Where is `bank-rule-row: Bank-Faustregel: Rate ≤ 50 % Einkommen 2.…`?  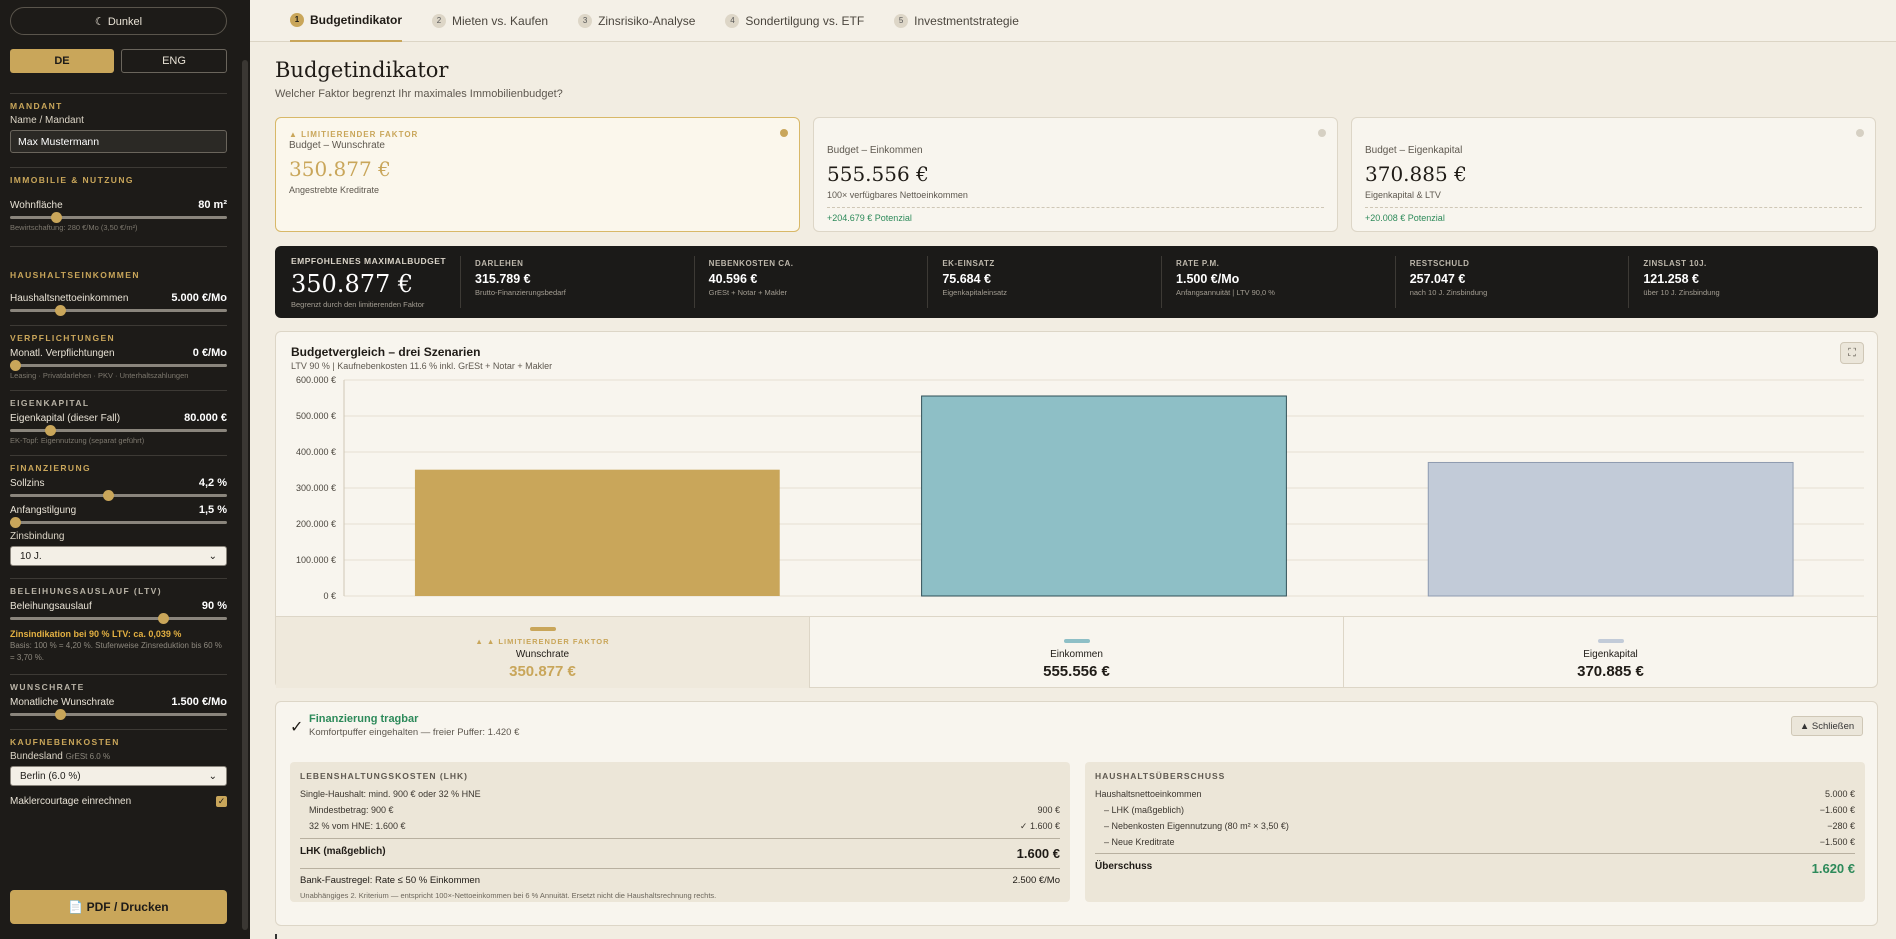 bank-rule-row: Bank-Faustregel: Rate ≤ 50 % Einkommen 2.… is located at coordinates (680, 878).